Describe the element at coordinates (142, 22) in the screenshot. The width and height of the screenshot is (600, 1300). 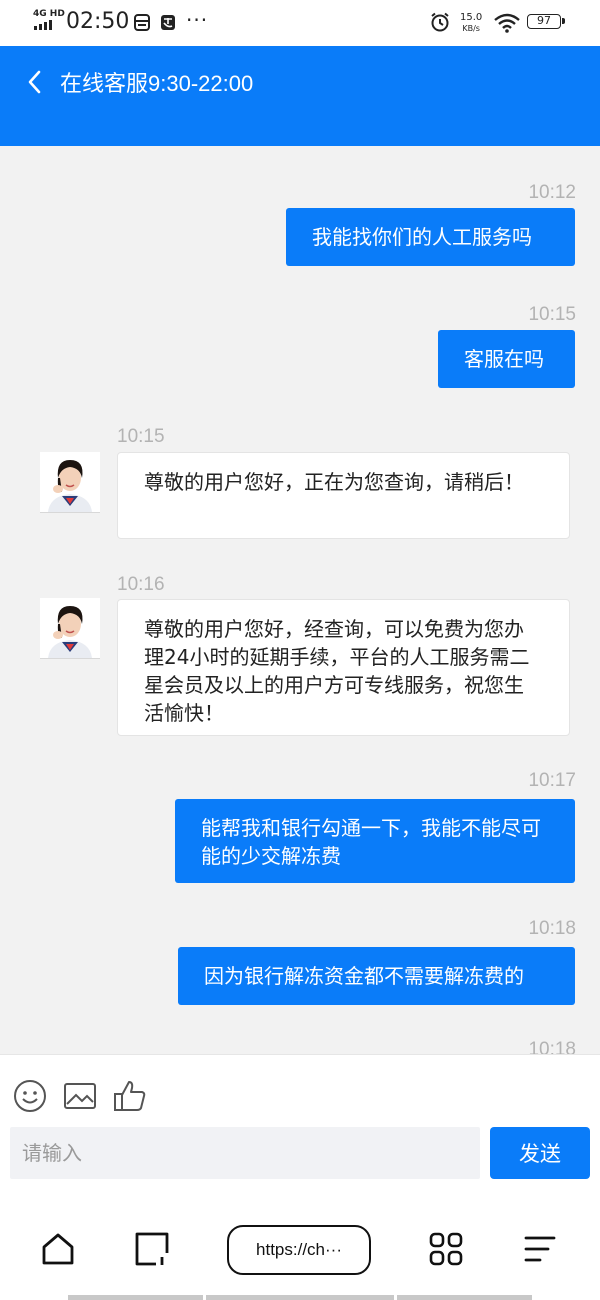
I see `app-notification-icon` at that location.